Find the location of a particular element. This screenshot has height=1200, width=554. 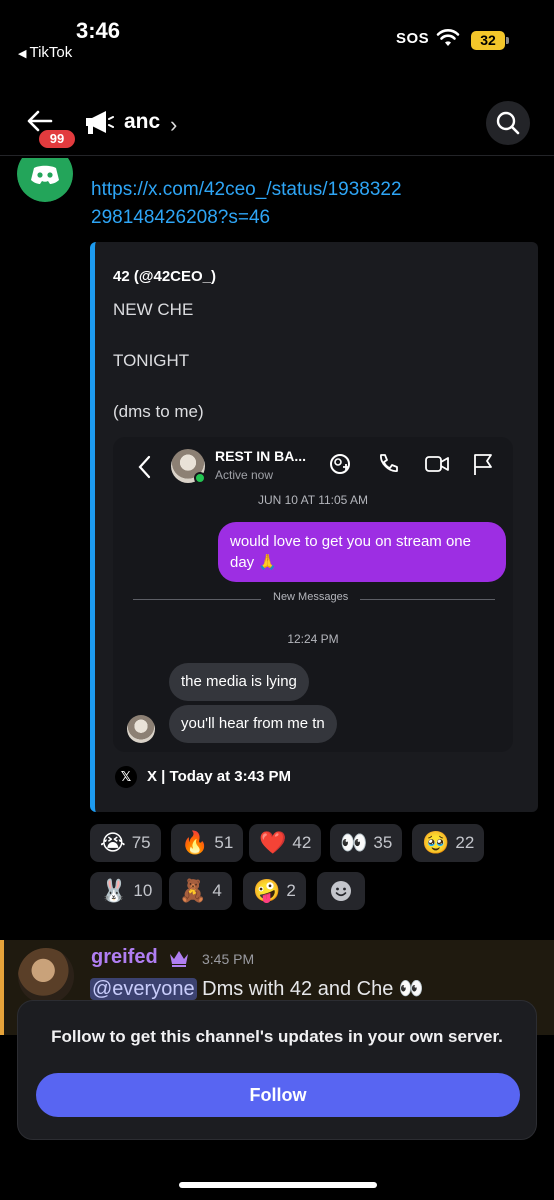

reaction-chip: 🐰 10 is located at coordinates (126, 891).